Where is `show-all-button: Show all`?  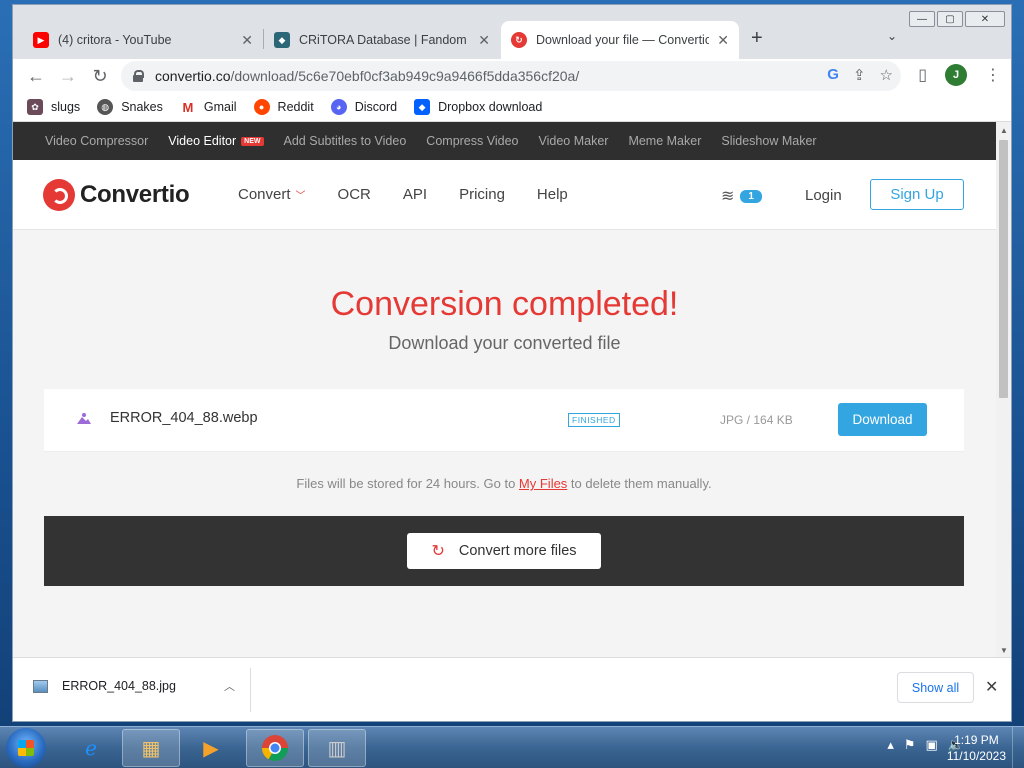 show-all-button: Show all is located at coordinates (935, 687).